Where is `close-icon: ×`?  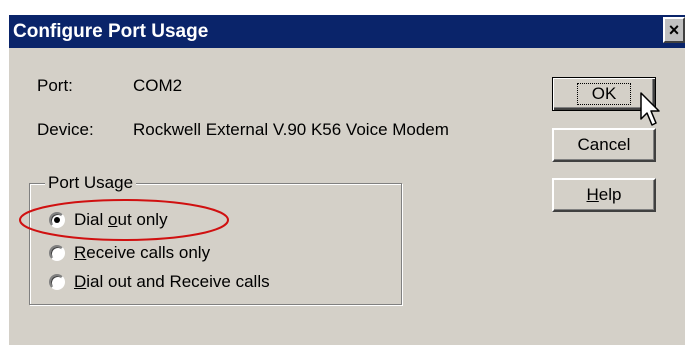
close-icon: × is located at coordinates (674, 30).